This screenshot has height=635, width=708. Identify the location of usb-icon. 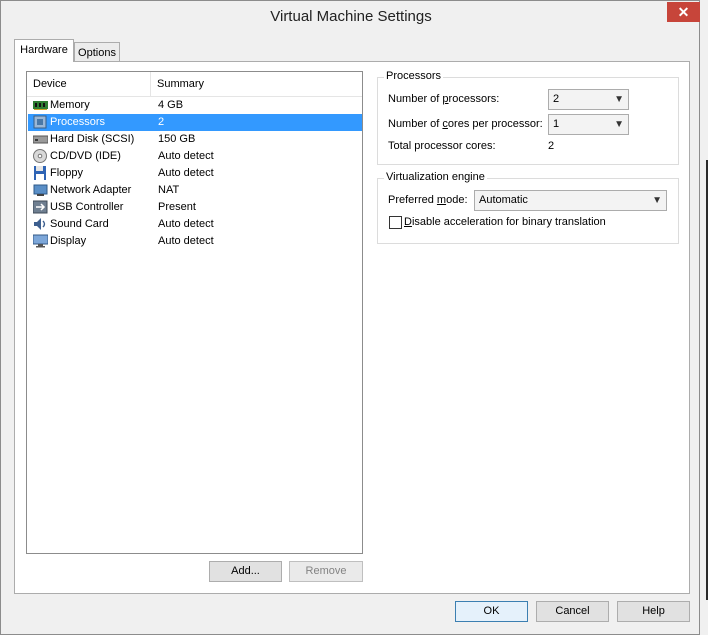
(40, 207).